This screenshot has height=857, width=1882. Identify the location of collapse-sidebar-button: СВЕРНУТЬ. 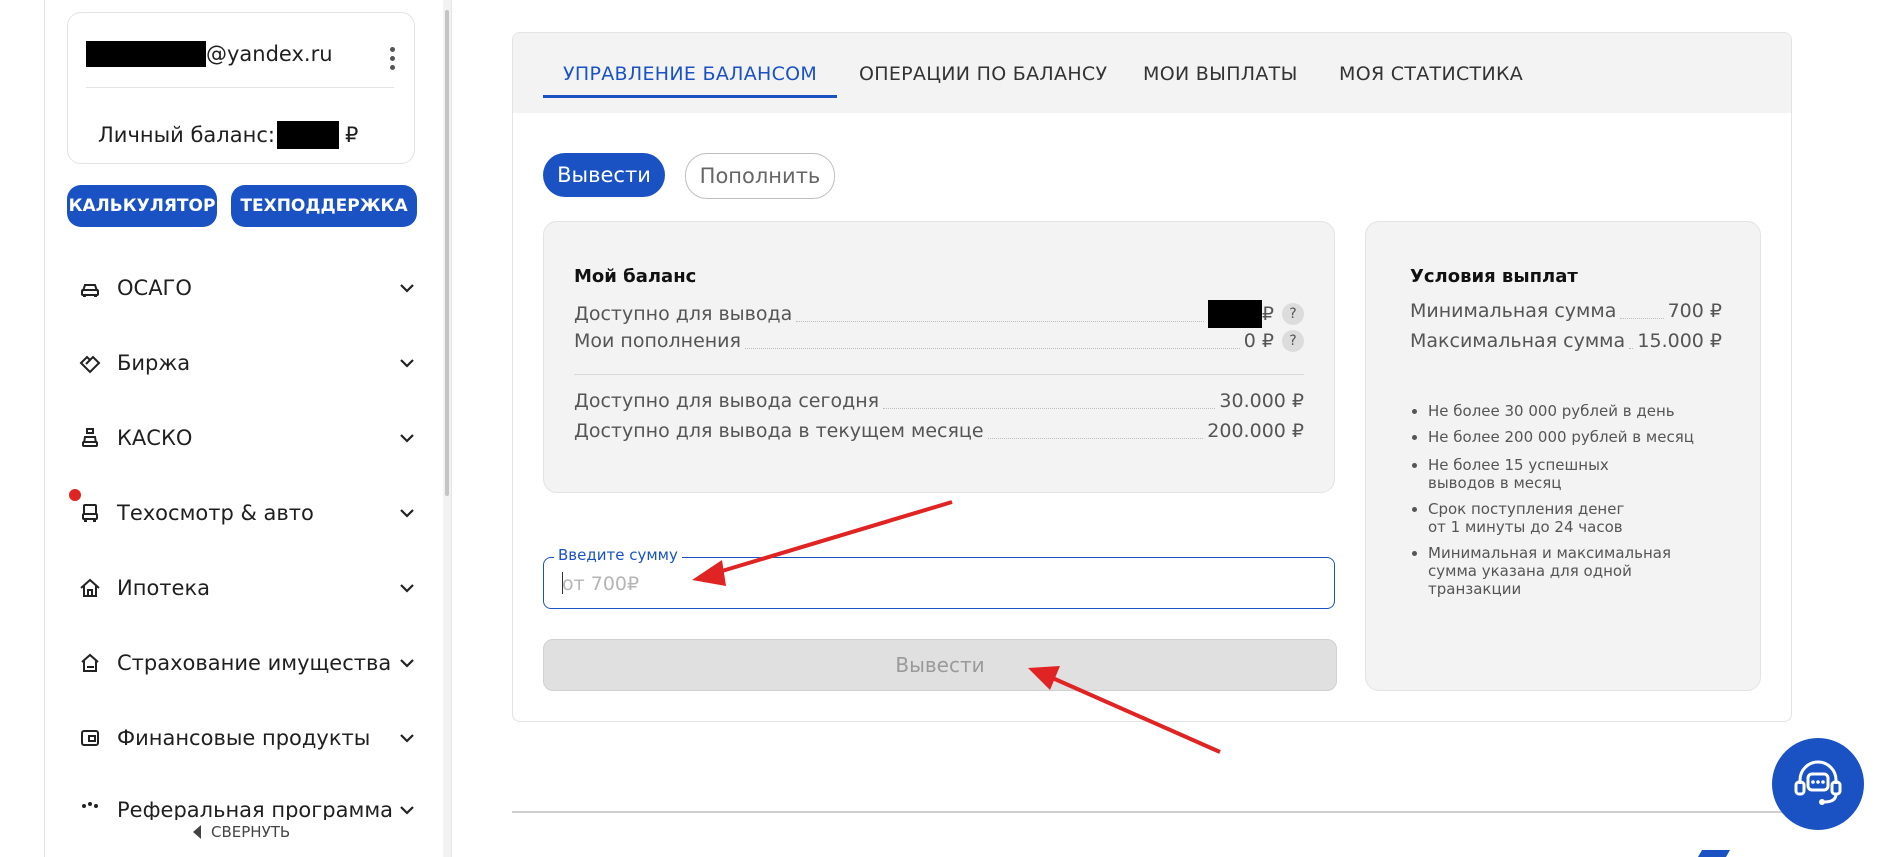
(241, 832).